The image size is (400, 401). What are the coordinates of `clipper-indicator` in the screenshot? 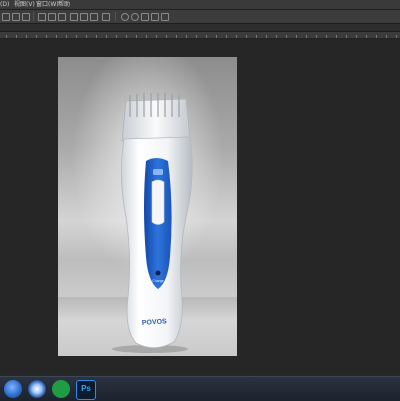 It's located at (158, 172).